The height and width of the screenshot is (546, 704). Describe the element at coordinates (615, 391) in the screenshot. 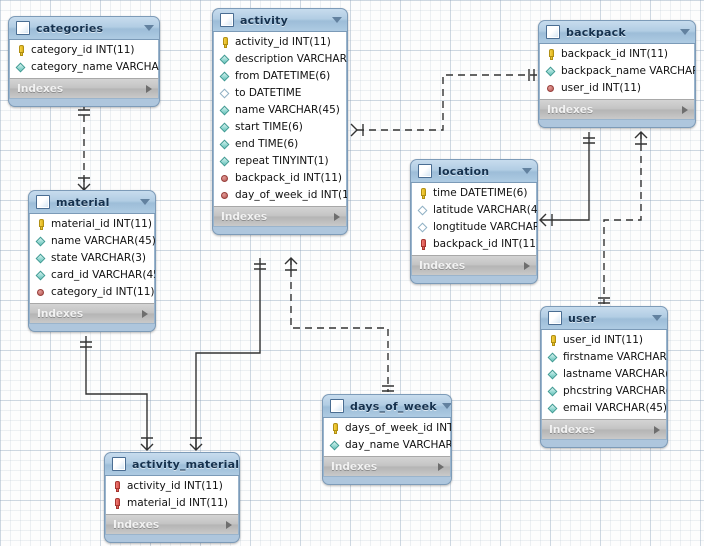

I see `column-label: phcstring VARCHAR(100)` at that location.